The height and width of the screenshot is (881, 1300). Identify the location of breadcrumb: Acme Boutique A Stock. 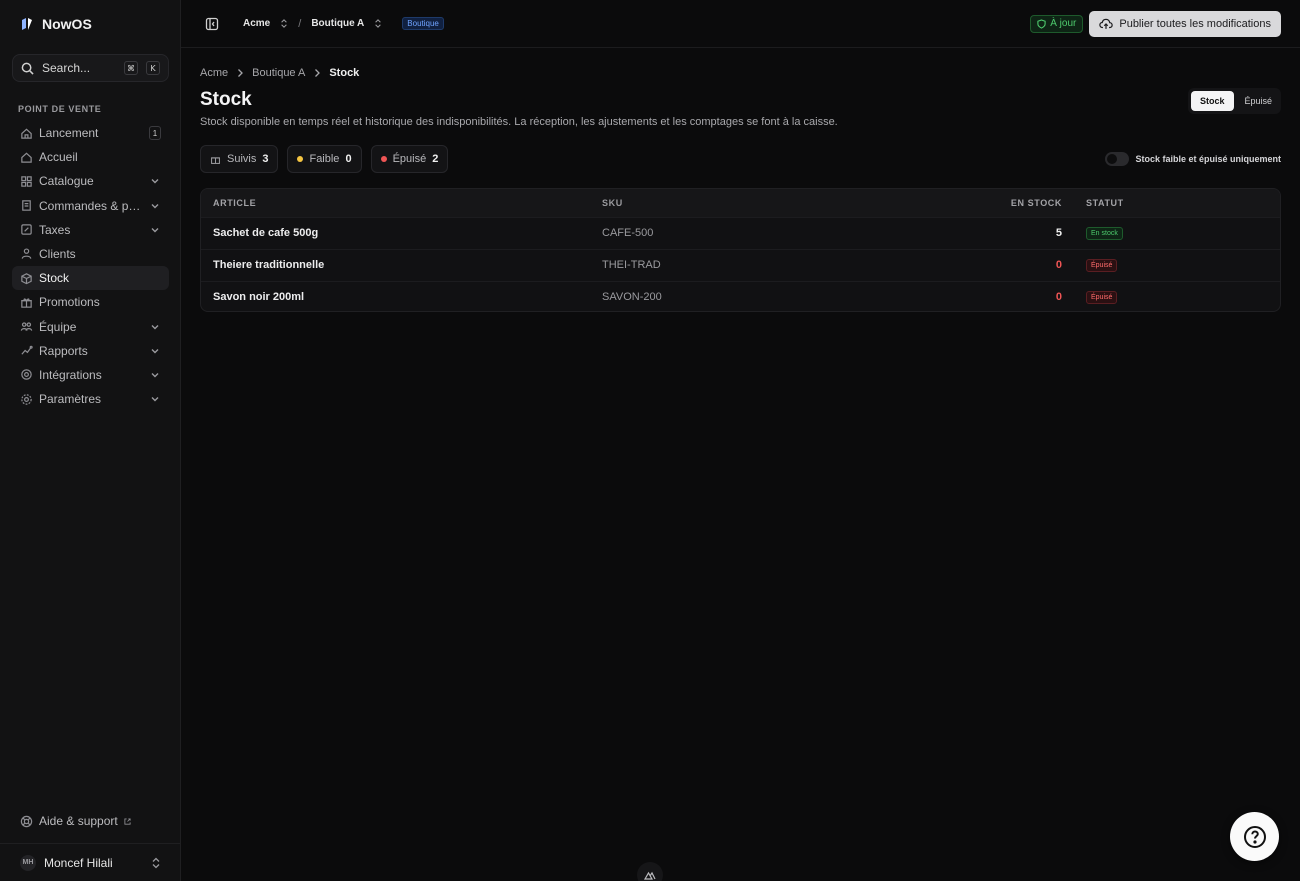
(279, 73).